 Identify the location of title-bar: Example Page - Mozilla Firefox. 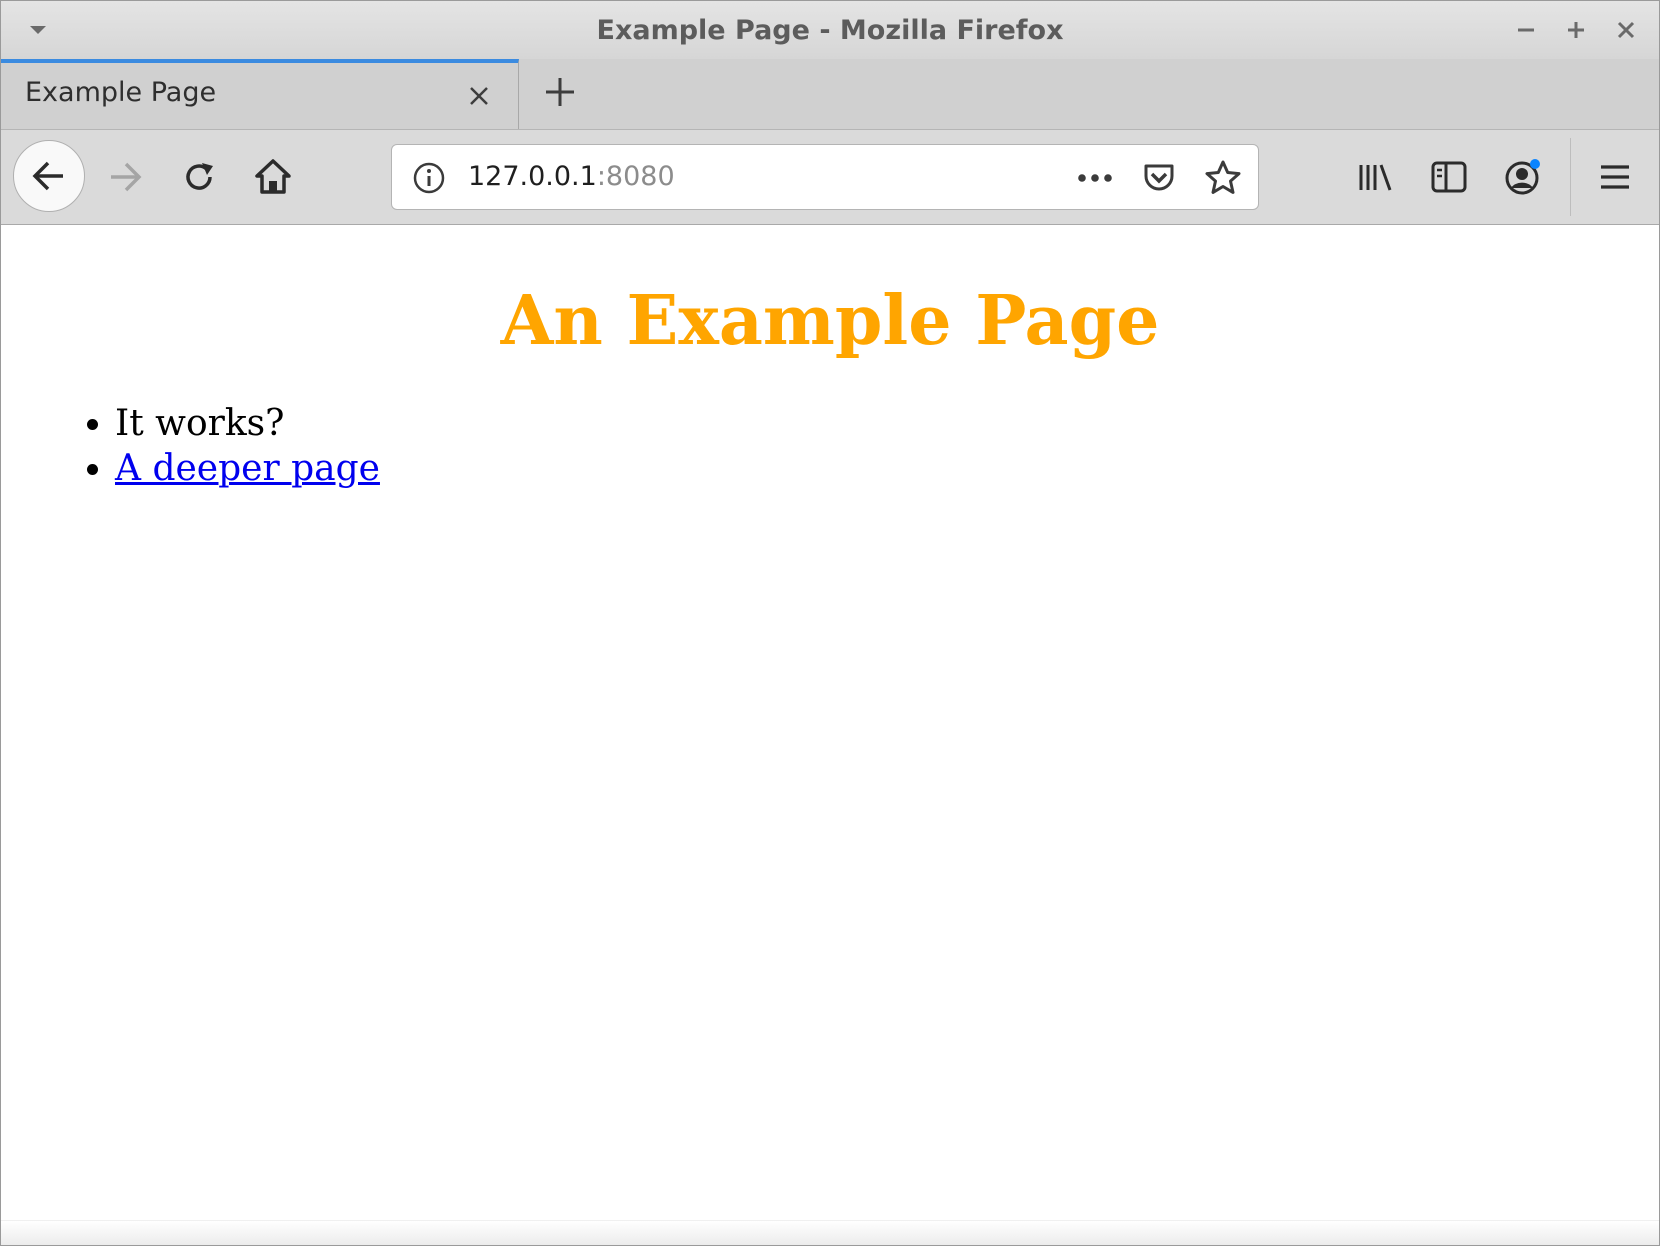
(830, 30).